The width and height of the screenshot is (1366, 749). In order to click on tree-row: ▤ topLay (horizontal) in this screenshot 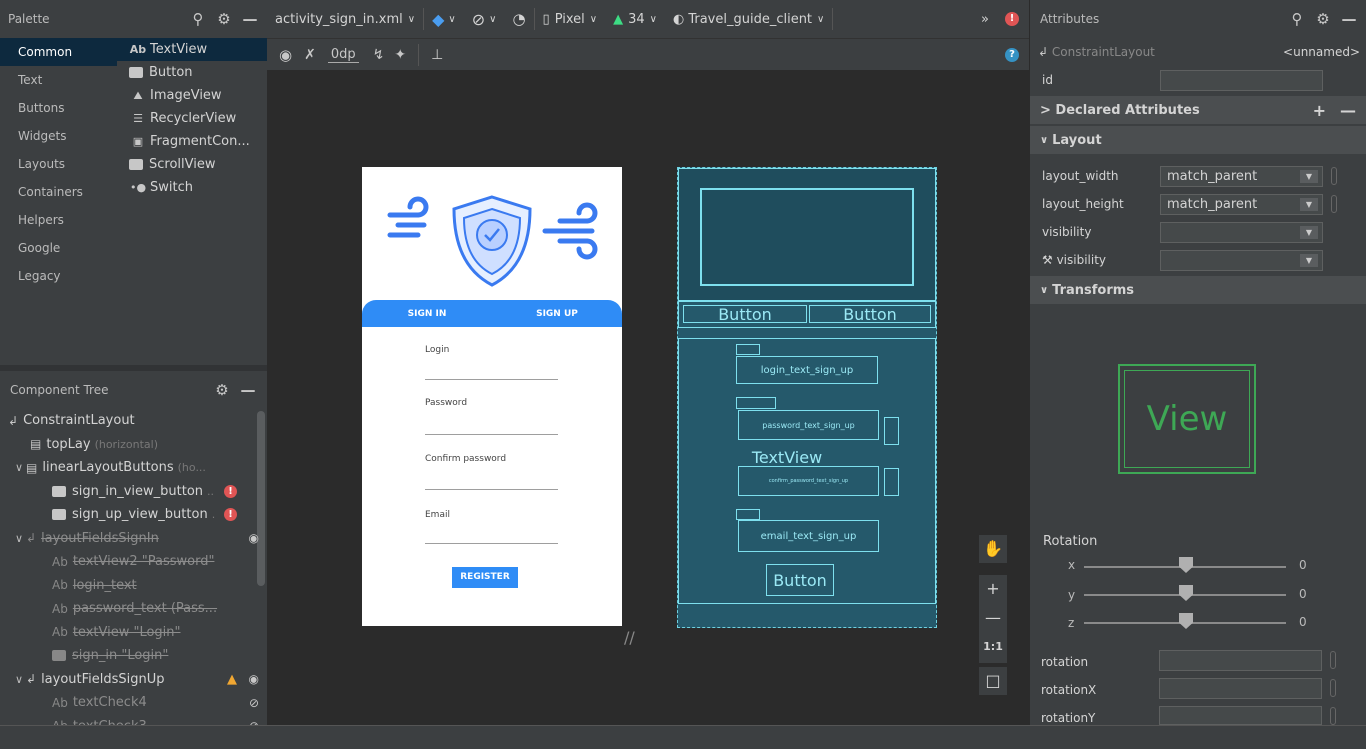, I will do `click(133, 445)`.